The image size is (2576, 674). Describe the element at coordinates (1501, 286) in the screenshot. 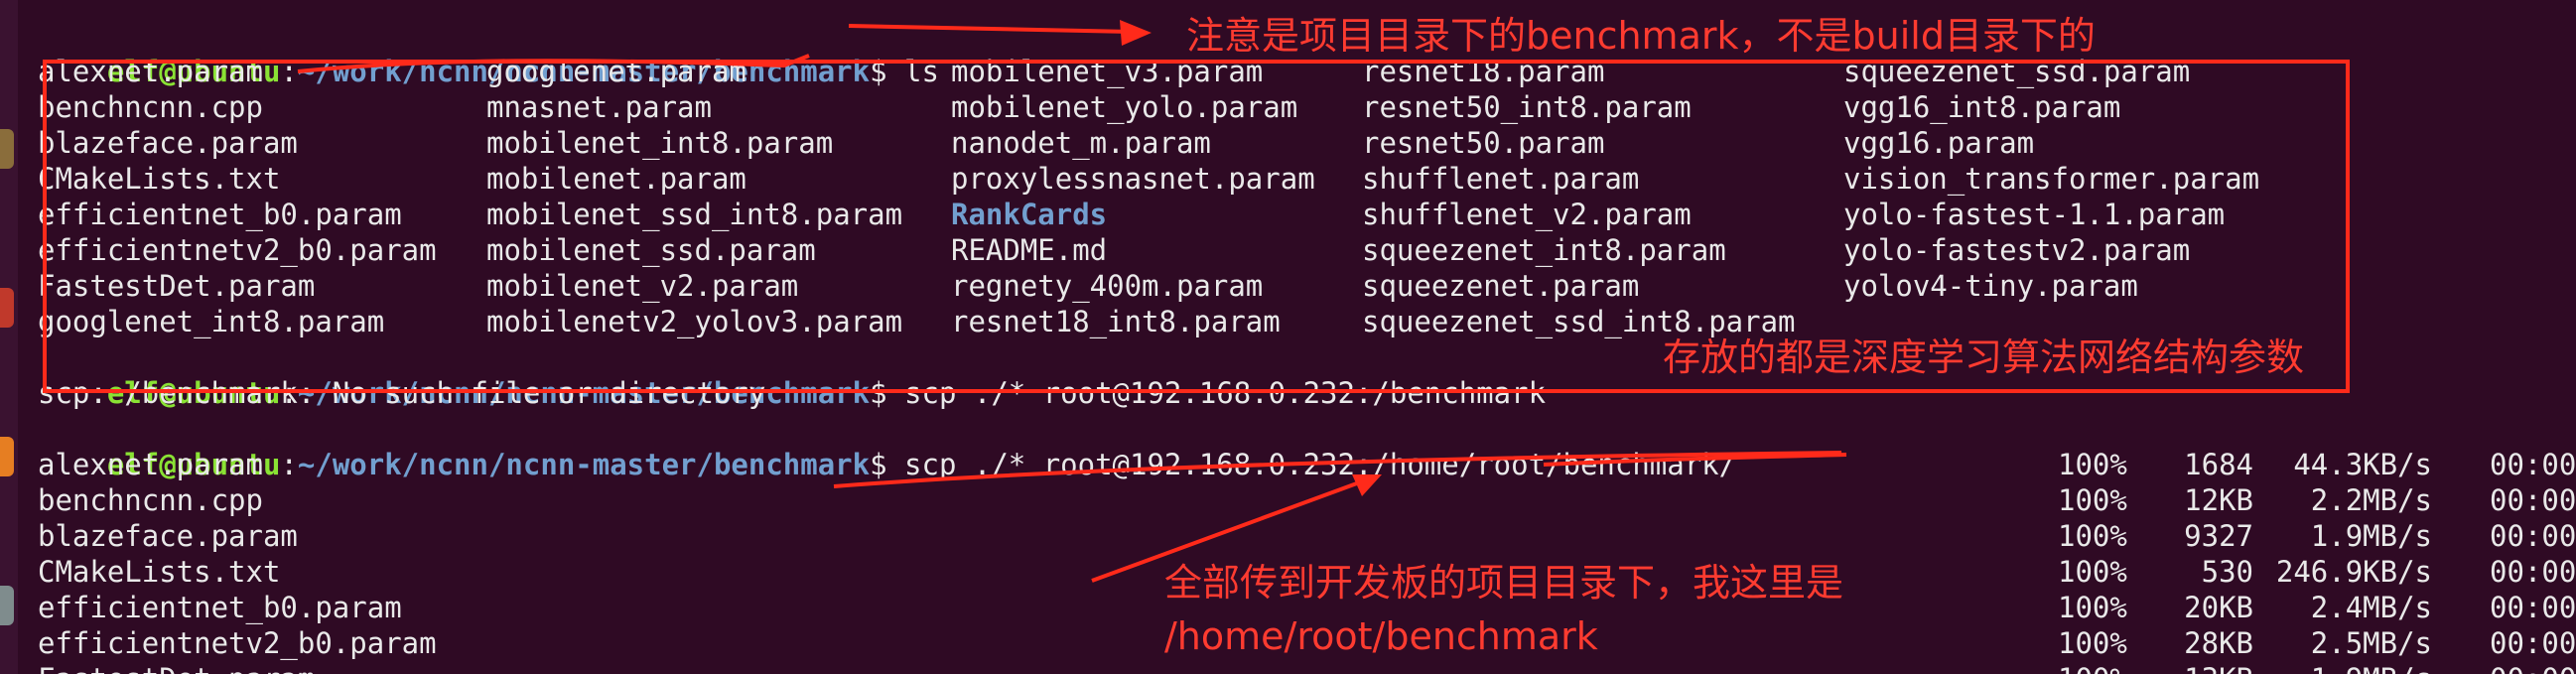

I see `ls-entry: squeezenet.param` at that location.